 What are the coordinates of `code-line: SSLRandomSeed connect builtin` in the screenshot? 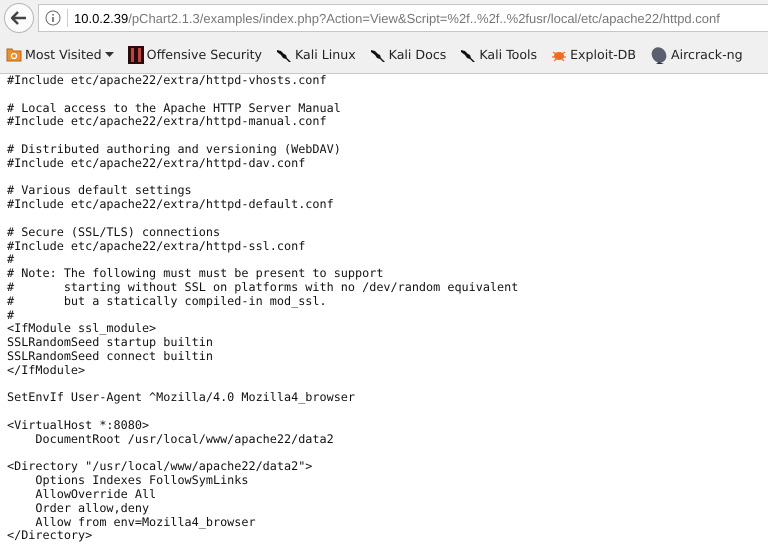 It's located at (110, 357).